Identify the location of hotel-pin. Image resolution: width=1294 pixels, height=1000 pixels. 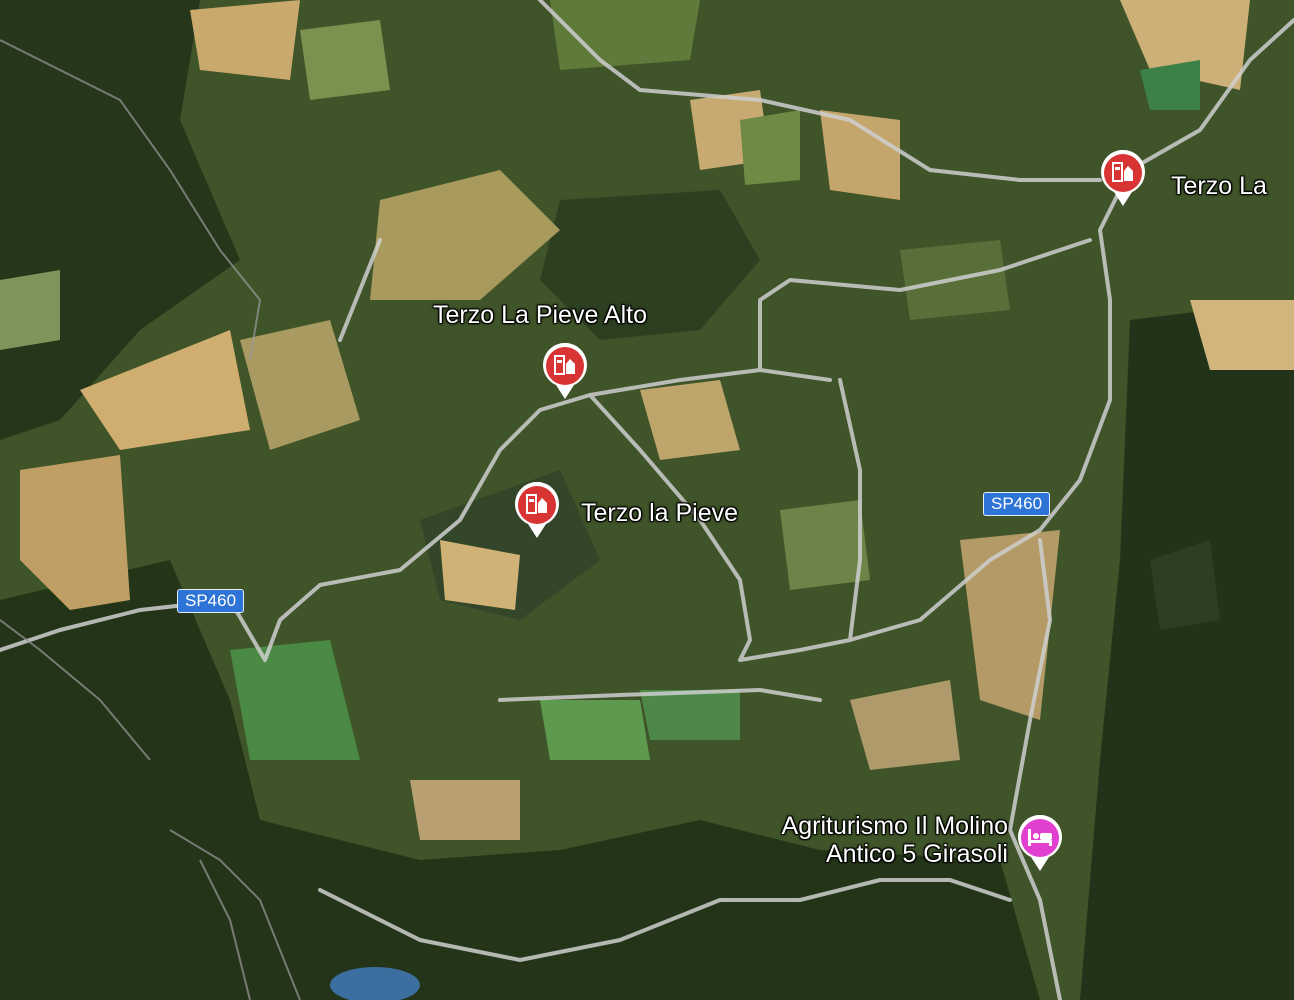
(1040, 844).